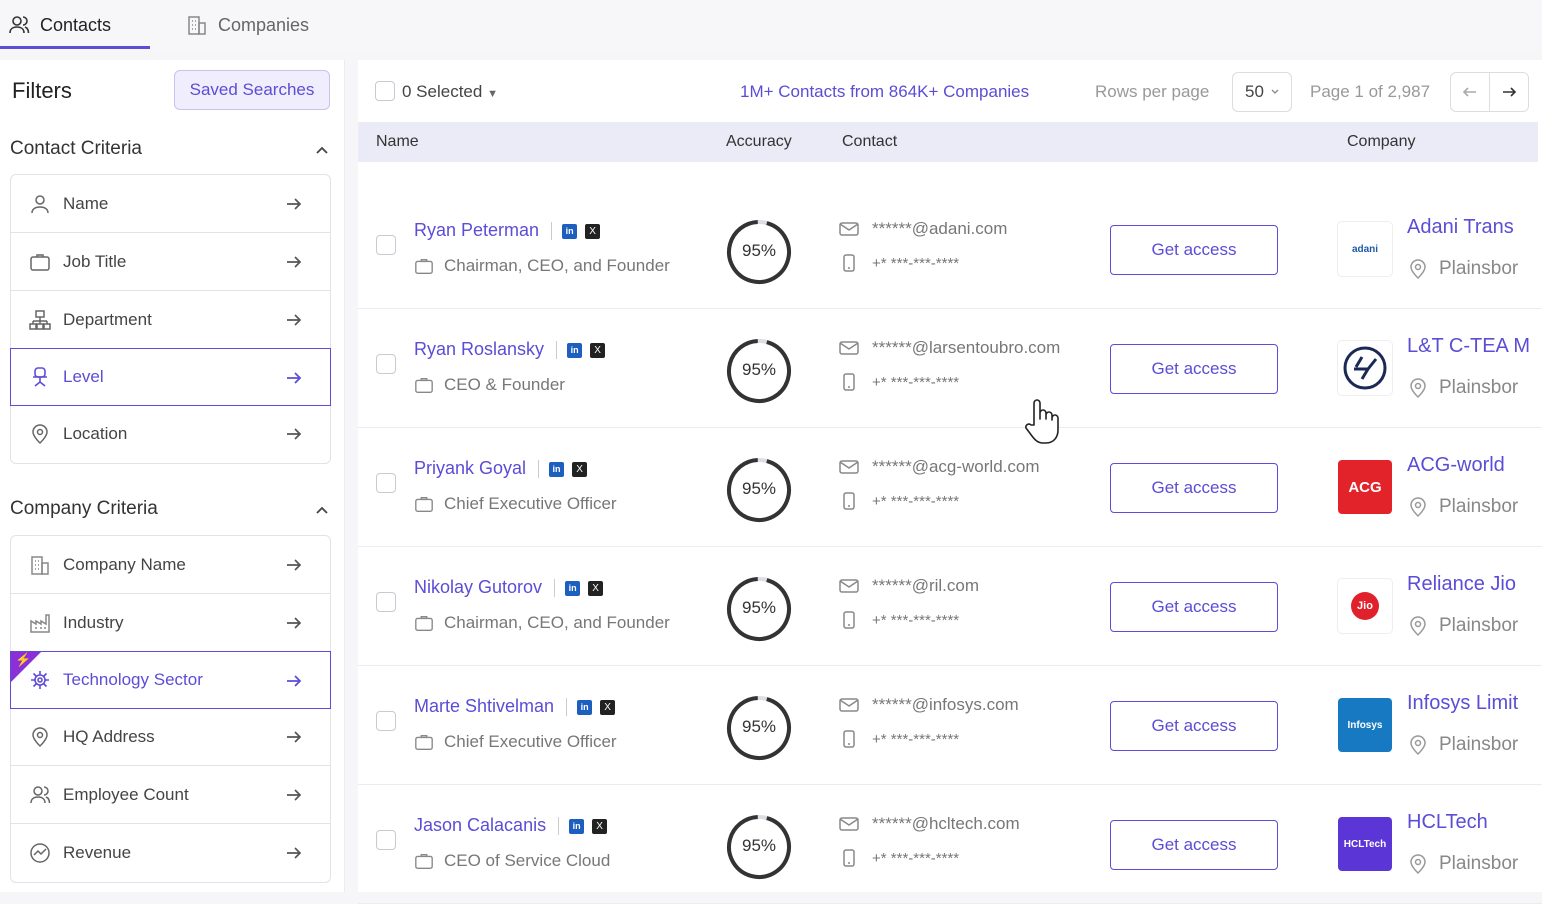  What do you see at coordinates (478, 587) in the screenshot?
I see `contact-name-link: Nikolay Gutorov` at bounding box center [478, 587].